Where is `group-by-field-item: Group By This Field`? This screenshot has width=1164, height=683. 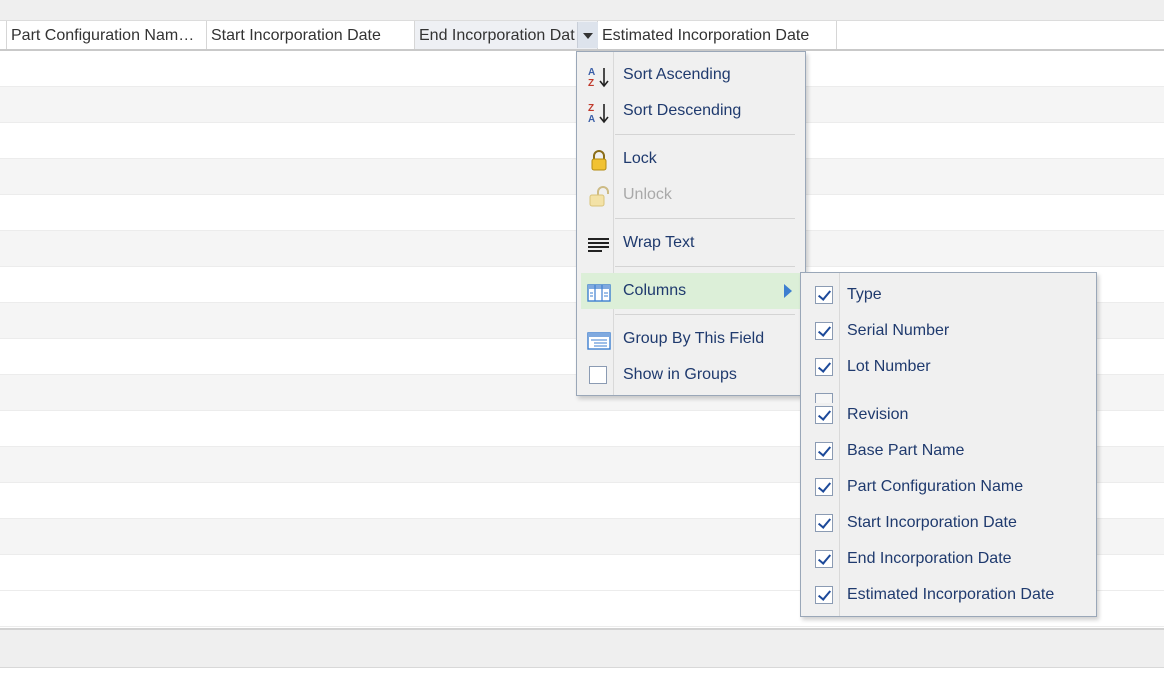
group-by-field-item: Group By This Field is located at coordinates (691, 339).